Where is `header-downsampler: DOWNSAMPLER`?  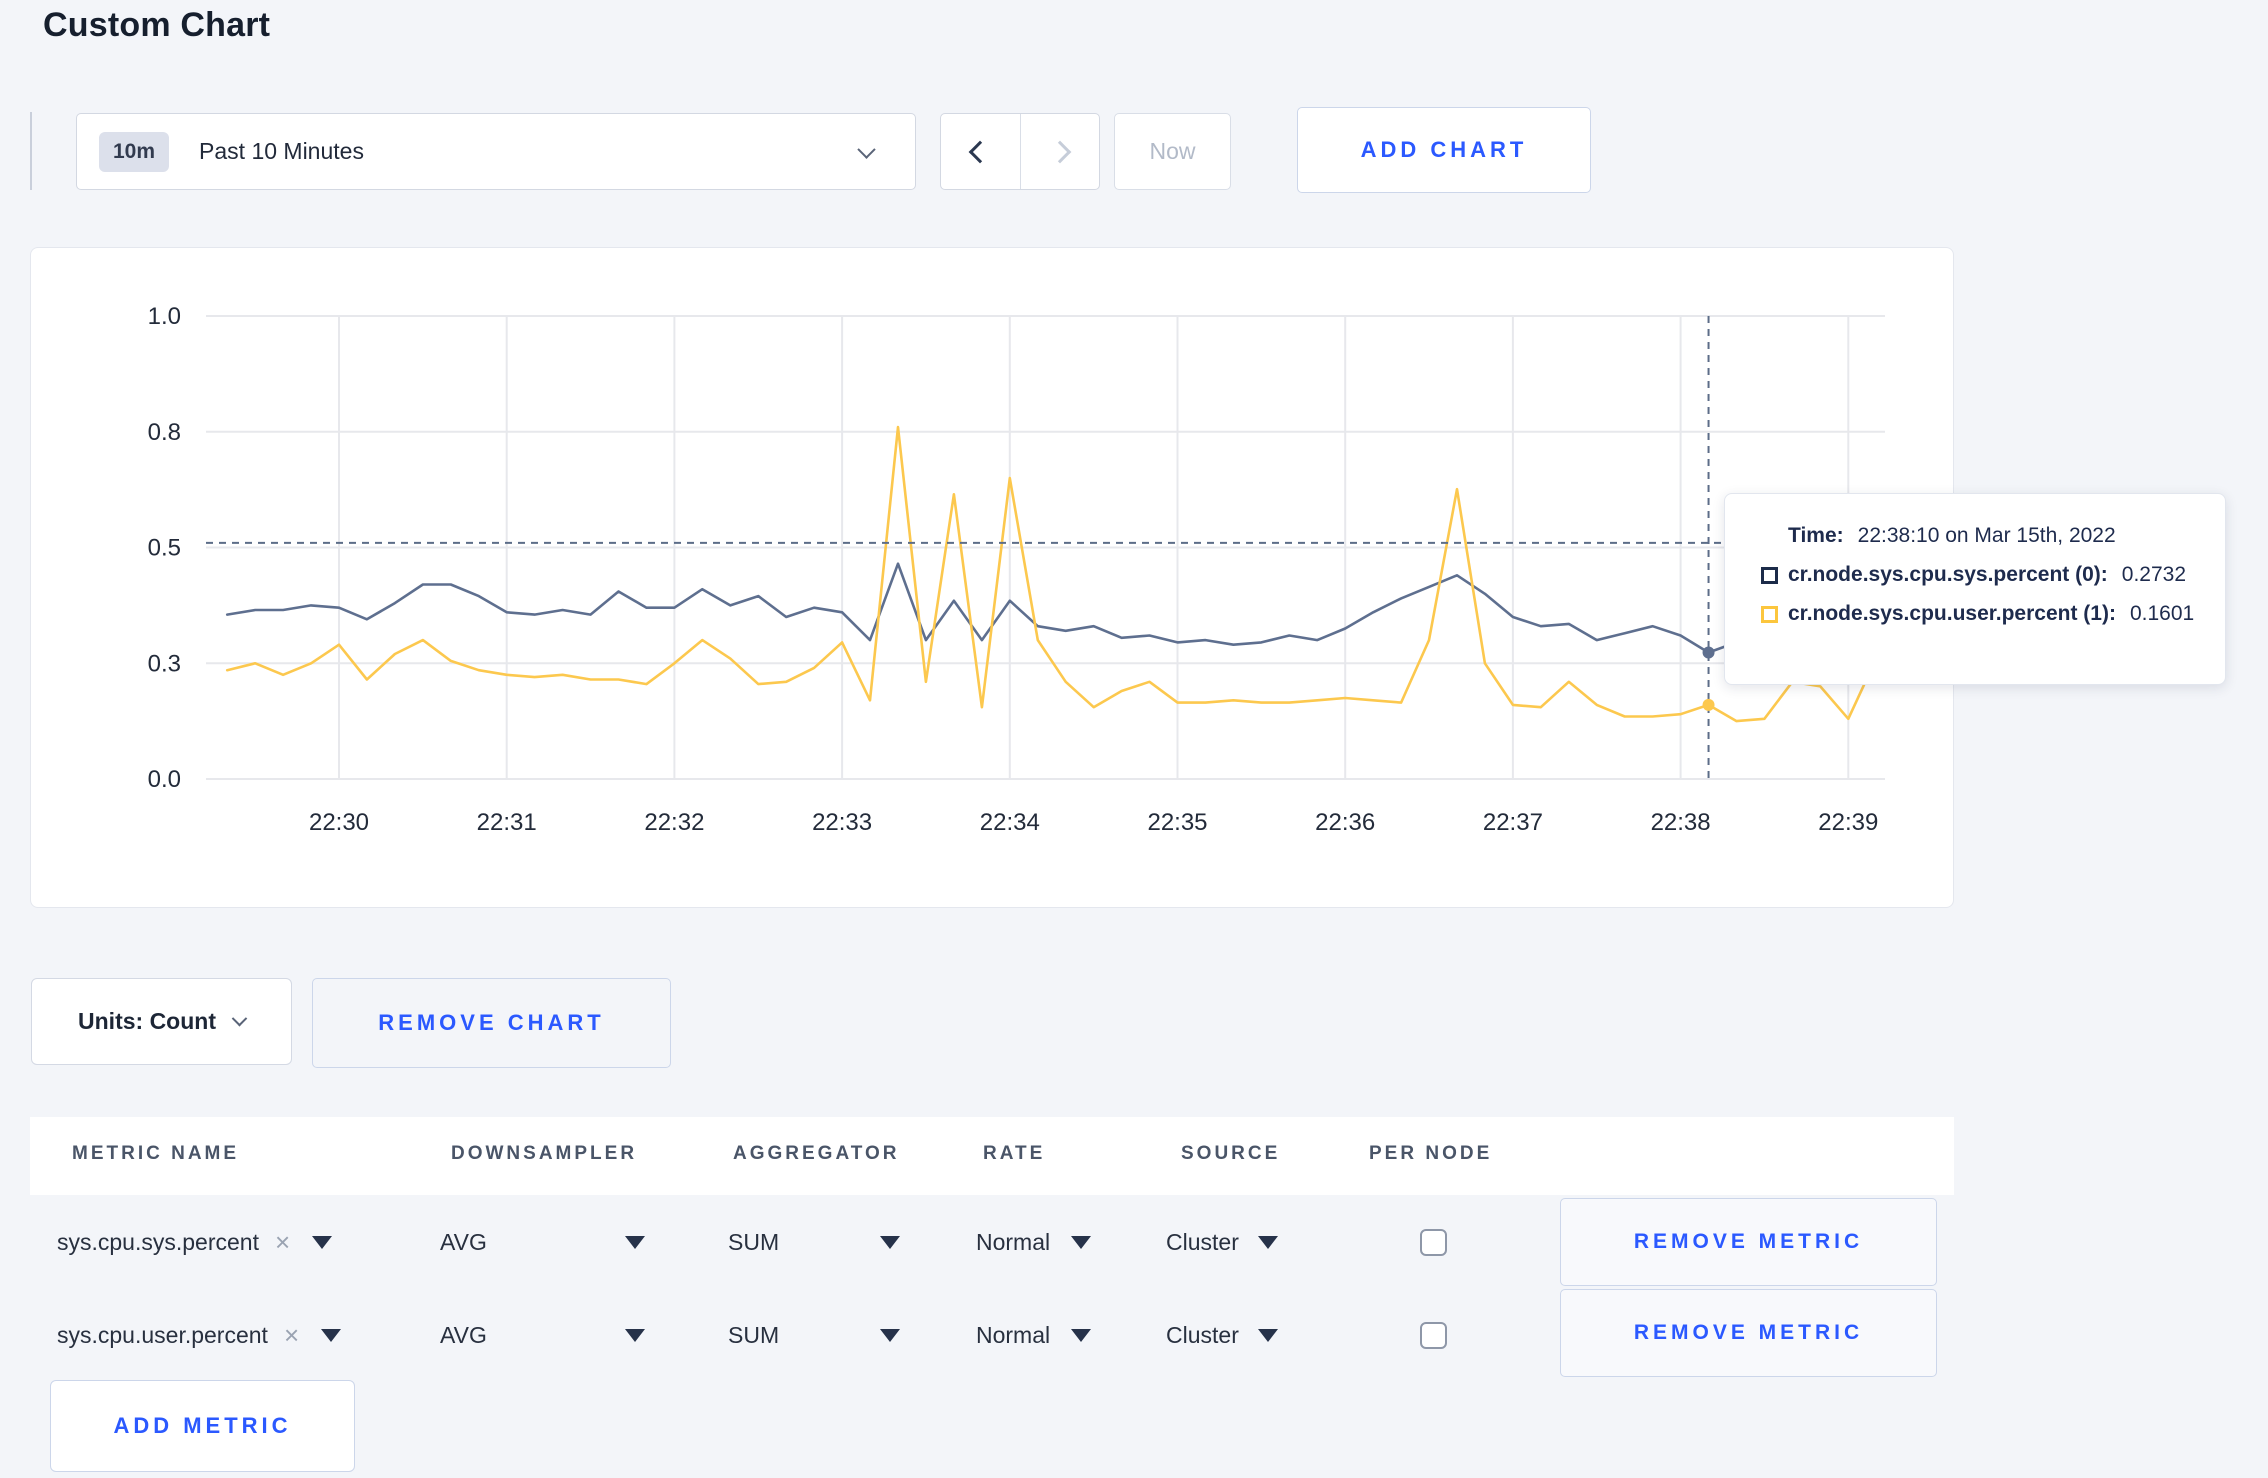 header-downsampler: DOWNSAMPLER is located at coordinates (544, 1153).